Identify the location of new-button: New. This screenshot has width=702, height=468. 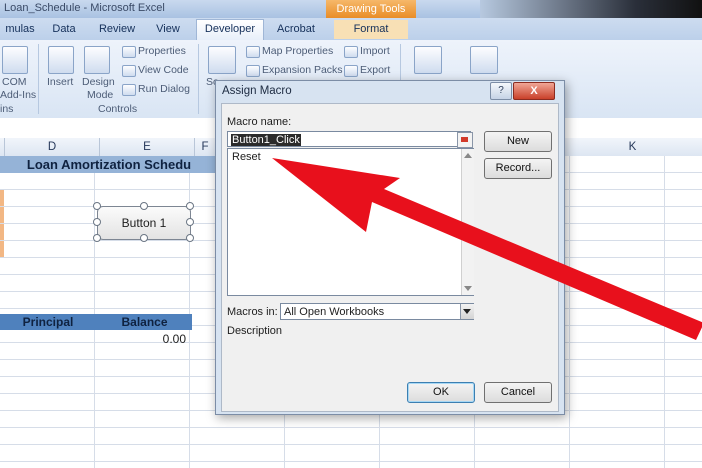
(518, 141).